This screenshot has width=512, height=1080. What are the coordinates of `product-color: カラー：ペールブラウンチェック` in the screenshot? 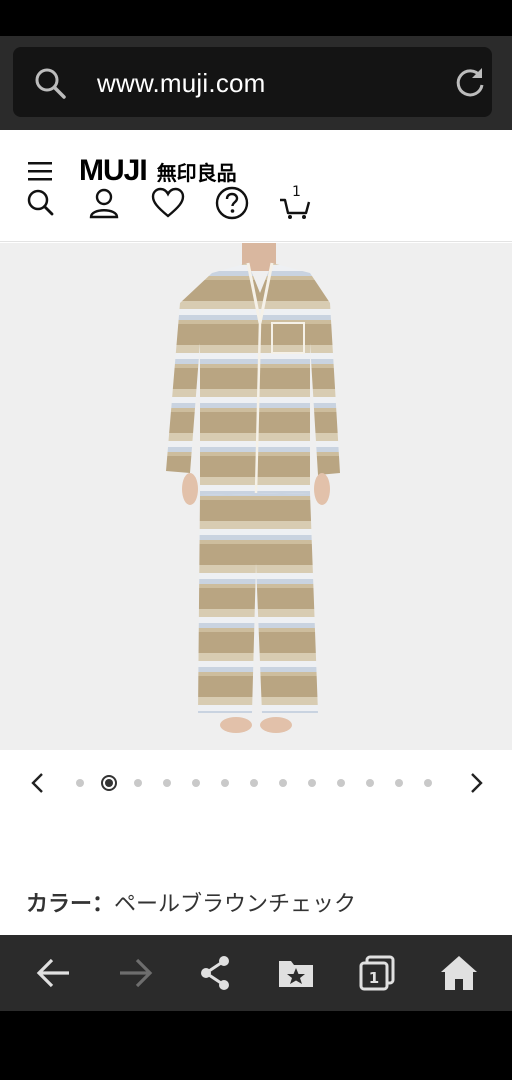 It's located at (191, 902).